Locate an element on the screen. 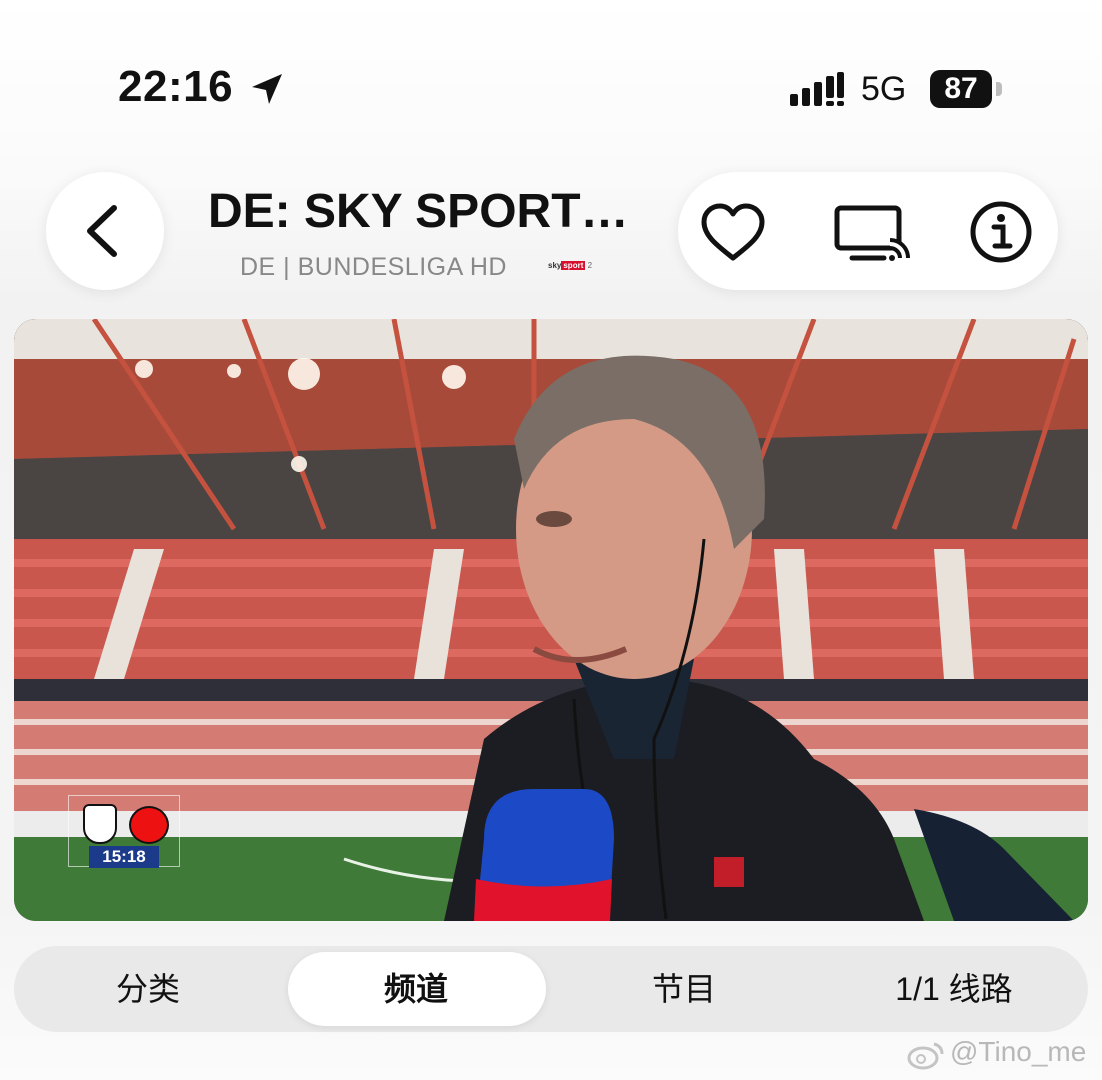 This screenshot has height=1080, width=1102. header-actions is located at coordinates (868, 231).